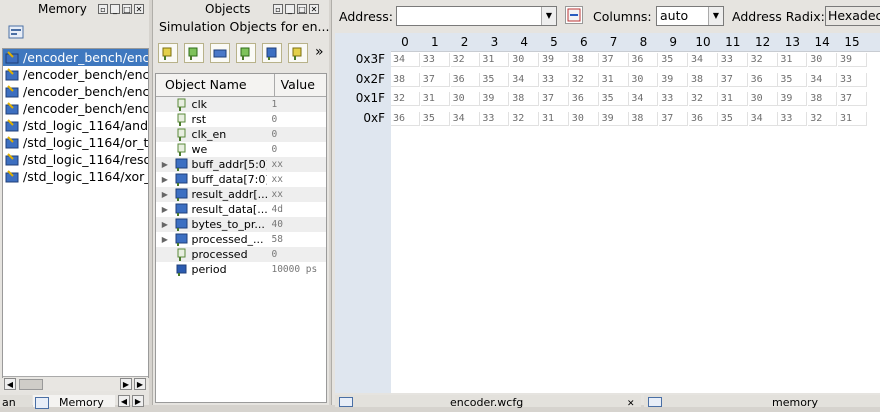 The image size is (880, 412). Describe the element at coordinates (194, 53) in the screenshot. I see `filter-output-icon` at that location.